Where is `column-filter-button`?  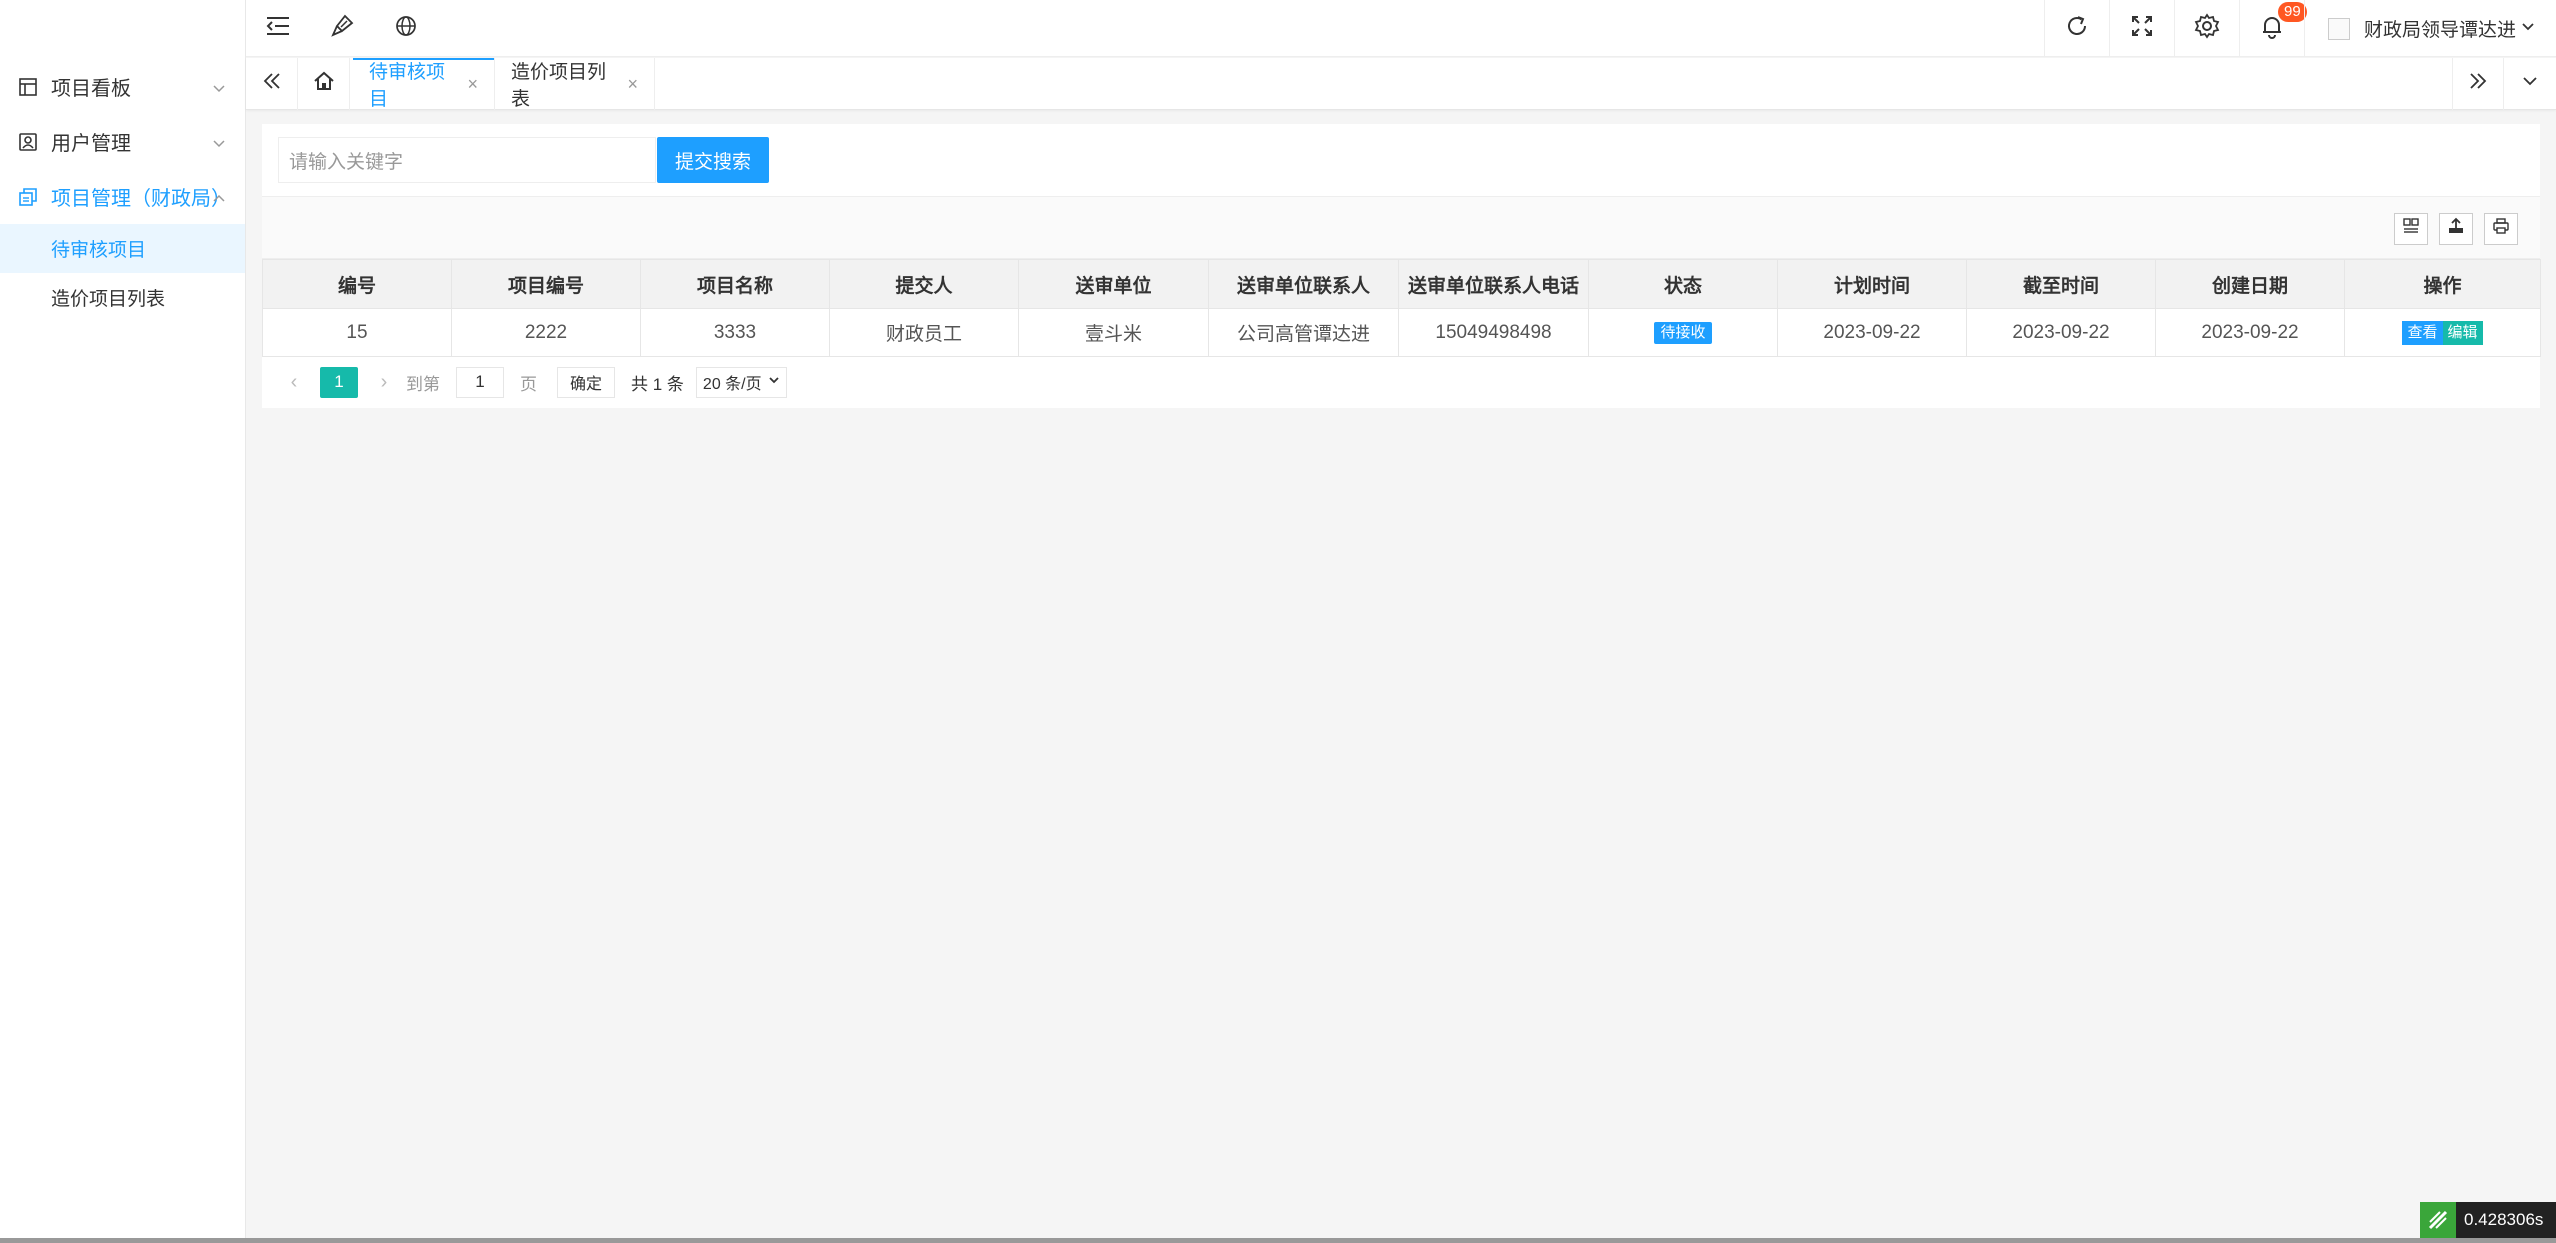 column-filter-button is located at coordinates (2411, 229).